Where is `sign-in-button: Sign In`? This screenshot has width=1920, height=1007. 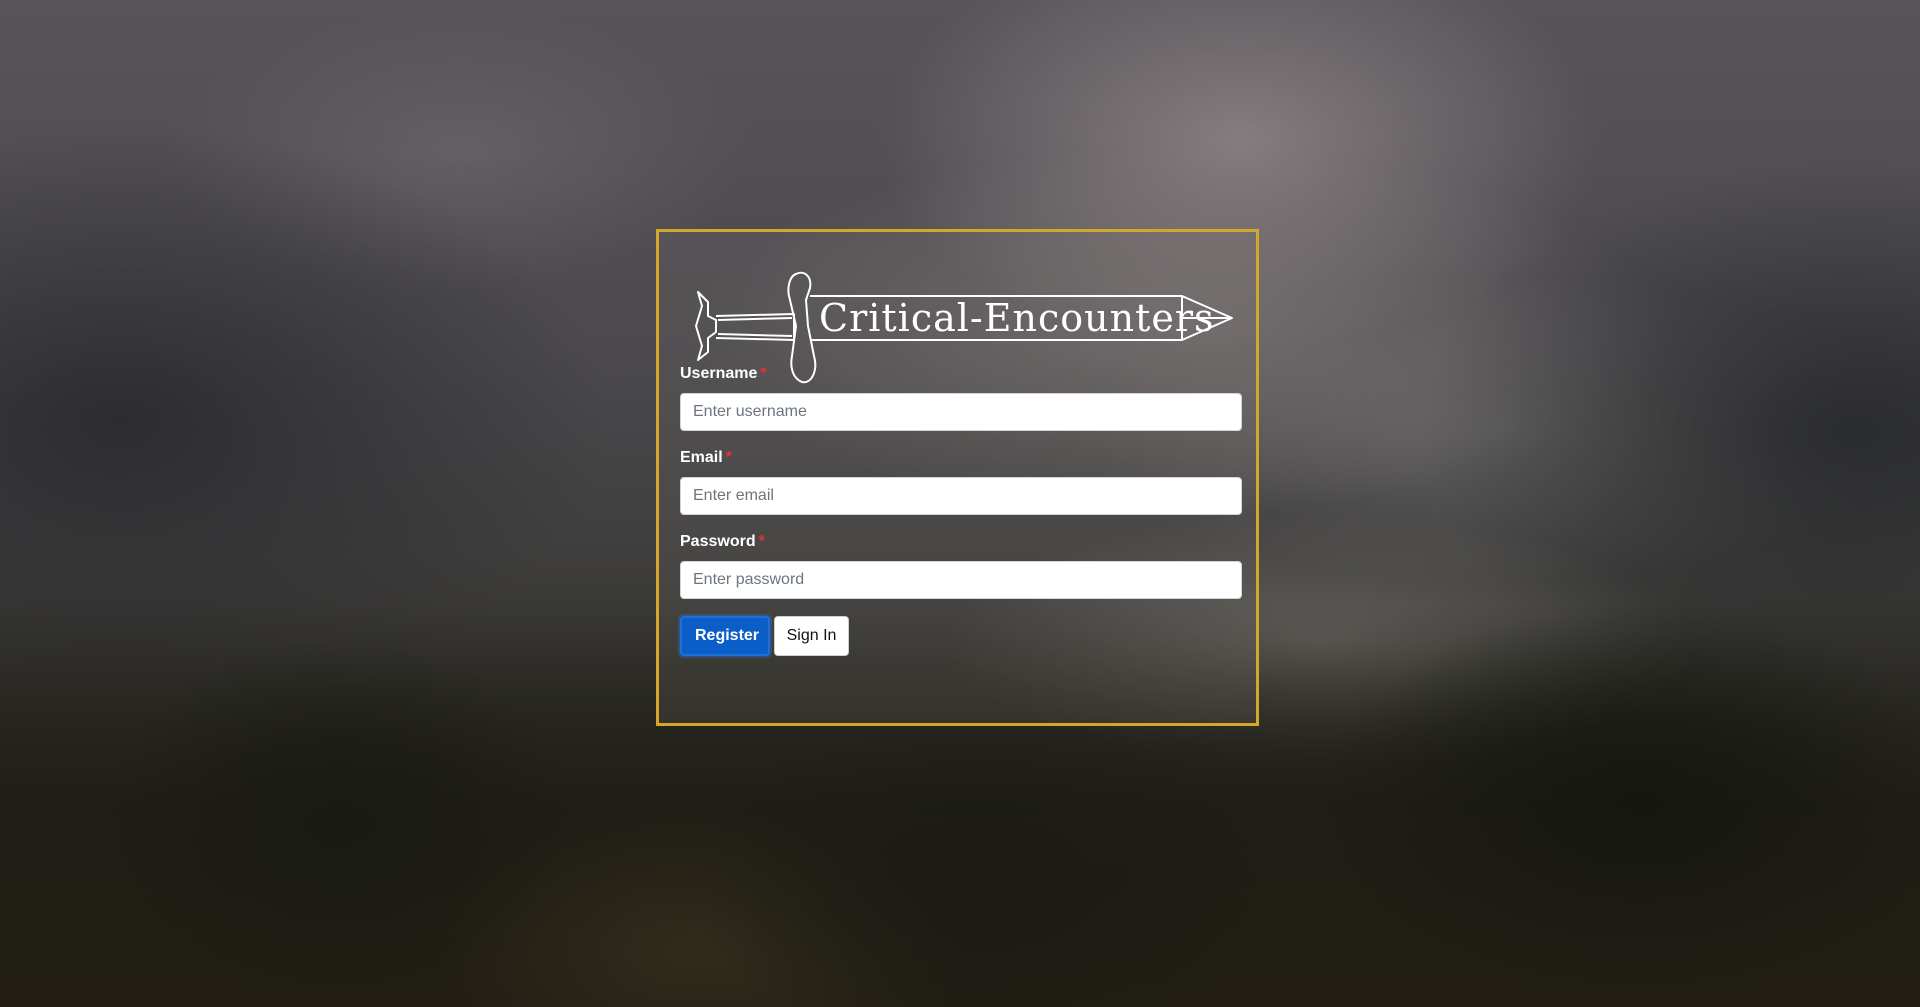 sign-in-button: Sign In is located at coordinates (811, 636).